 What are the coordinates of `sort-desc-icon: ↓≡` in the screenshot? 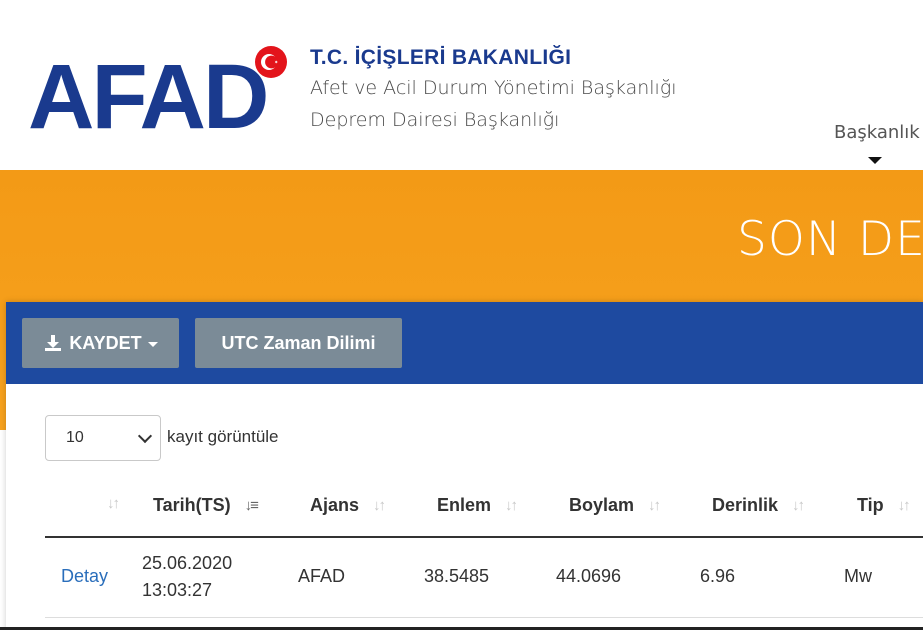 It's located at (251, 505).